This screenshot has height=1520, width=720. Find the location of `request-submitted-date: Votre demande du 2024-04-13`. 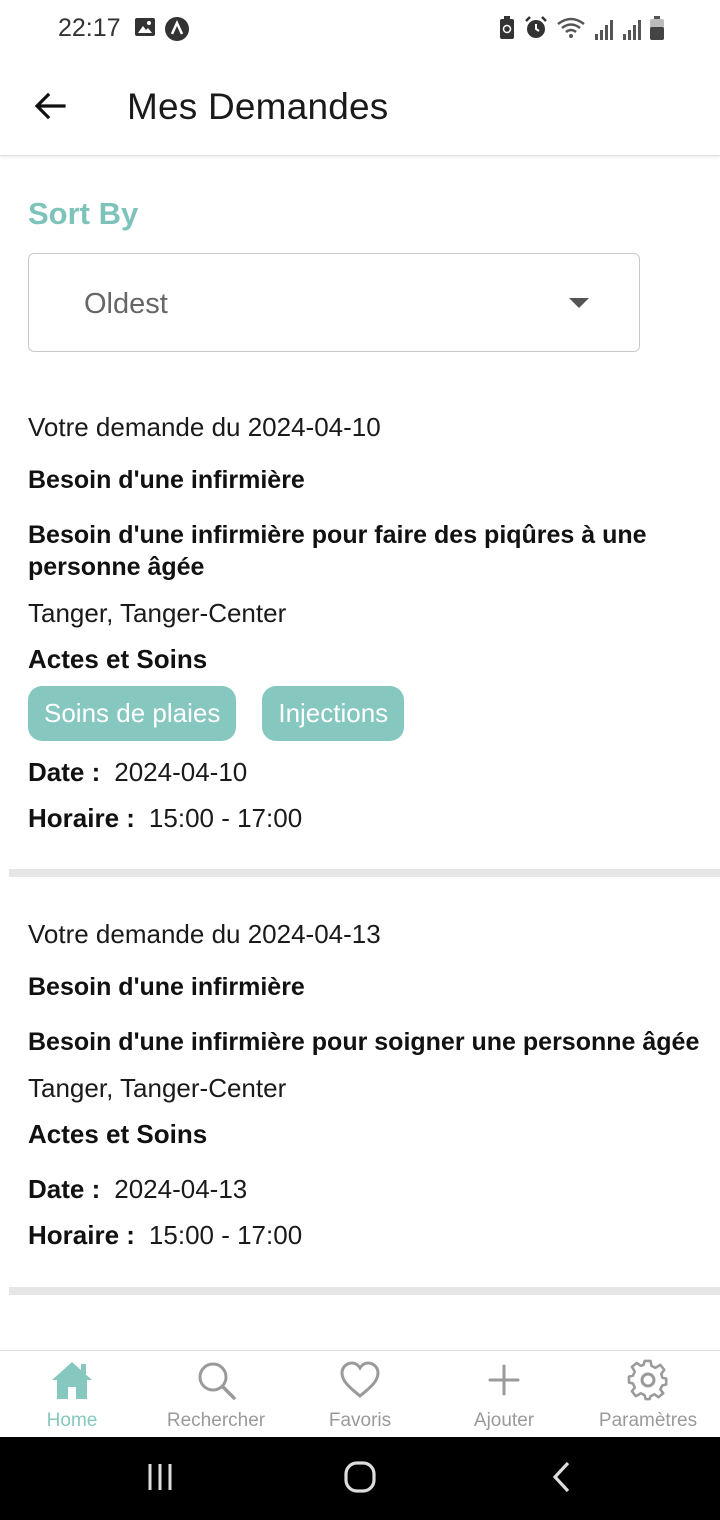

request-submitted-date: Votre demande du 2024-04-13 is located at coordinates (204, 934).